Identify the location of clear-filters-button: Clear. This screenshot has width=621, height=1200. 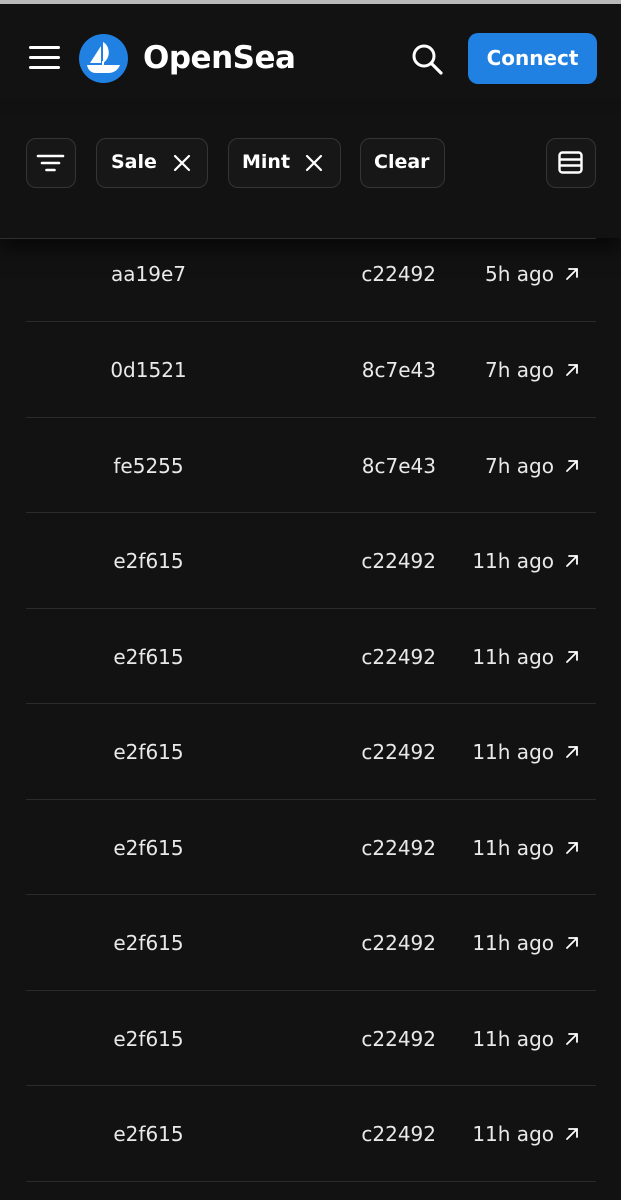
(402, 163).